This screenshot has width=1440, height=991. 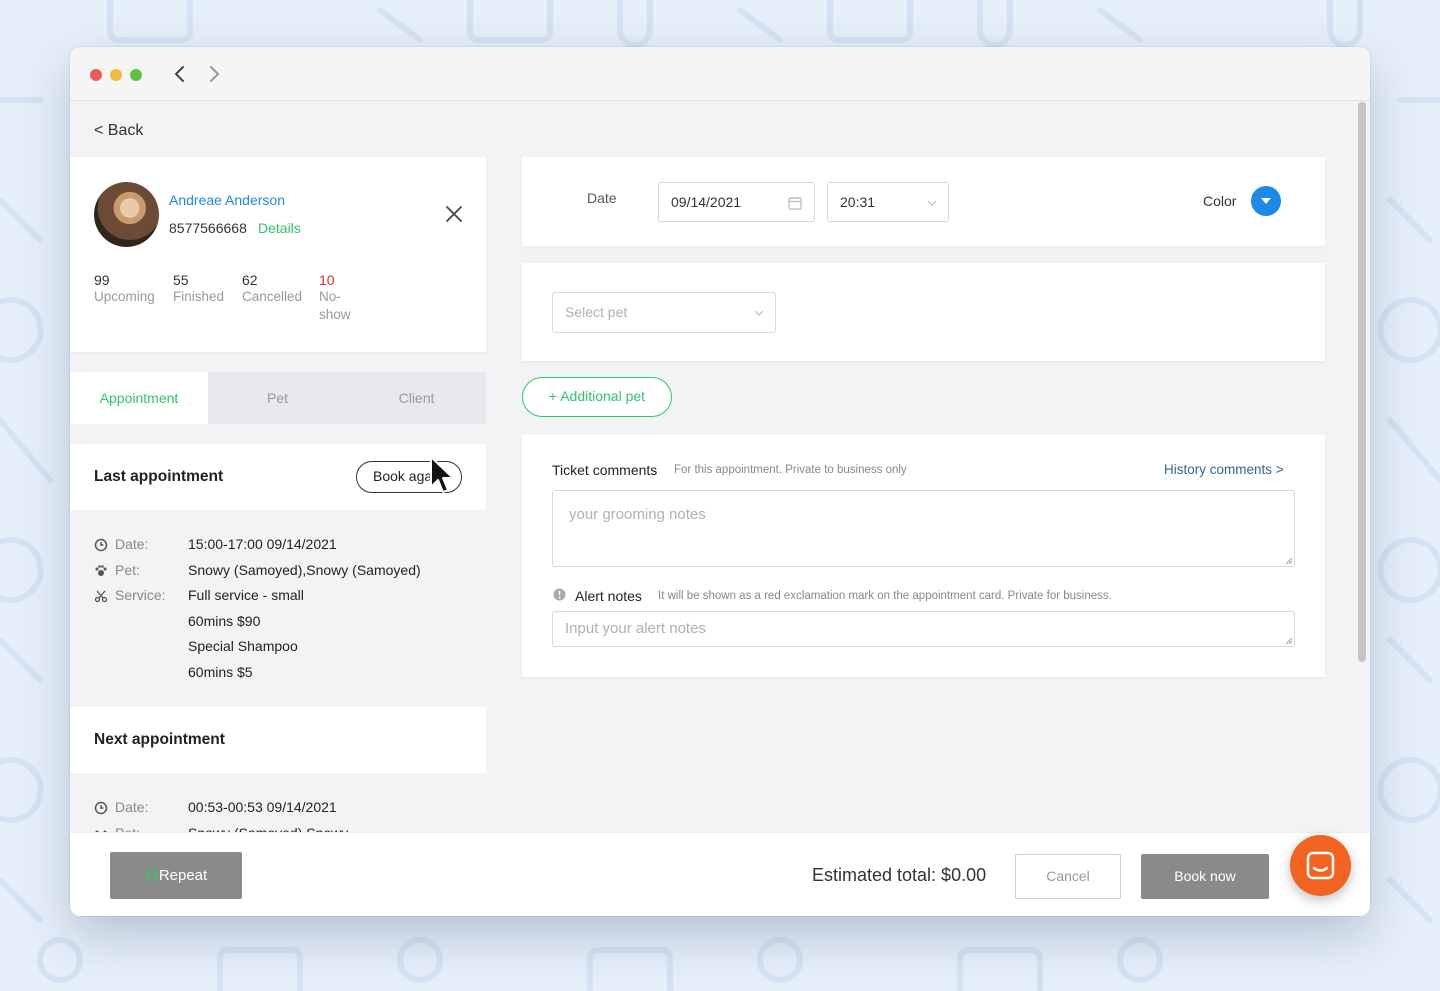 What do you see at coordinates (278, 740) in the screenshot?
I see `next-appointment-header: Next appointment` at bounding box center [278, 740].